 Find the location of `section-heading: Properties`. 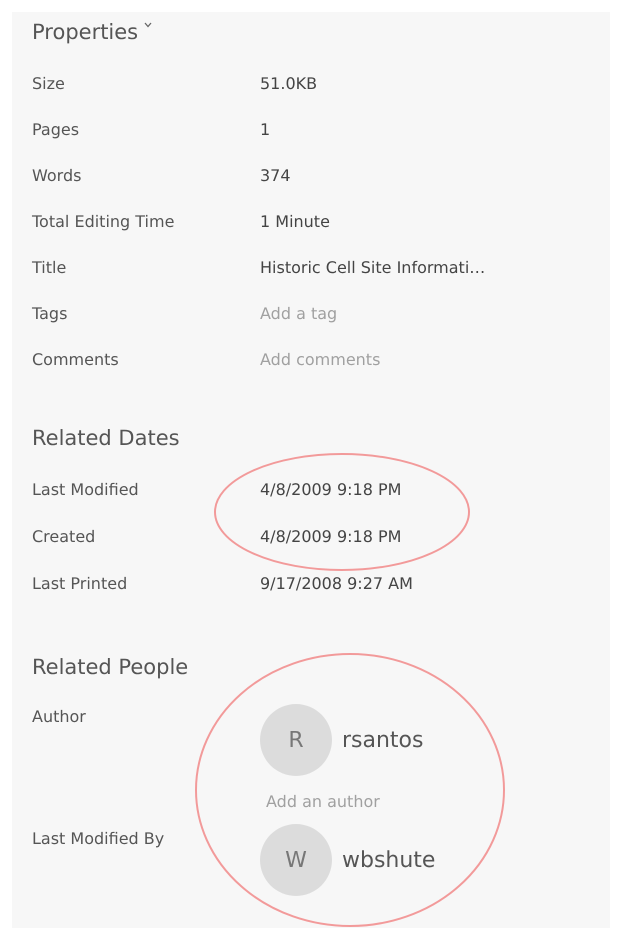

section-heading: Properties is located at coordinates (85, 32).